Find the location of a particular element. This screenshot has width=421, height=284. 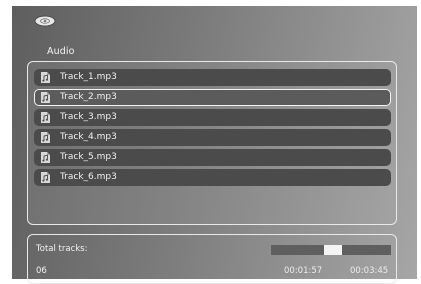

progress-indicator is located at coordinates (333, 250).